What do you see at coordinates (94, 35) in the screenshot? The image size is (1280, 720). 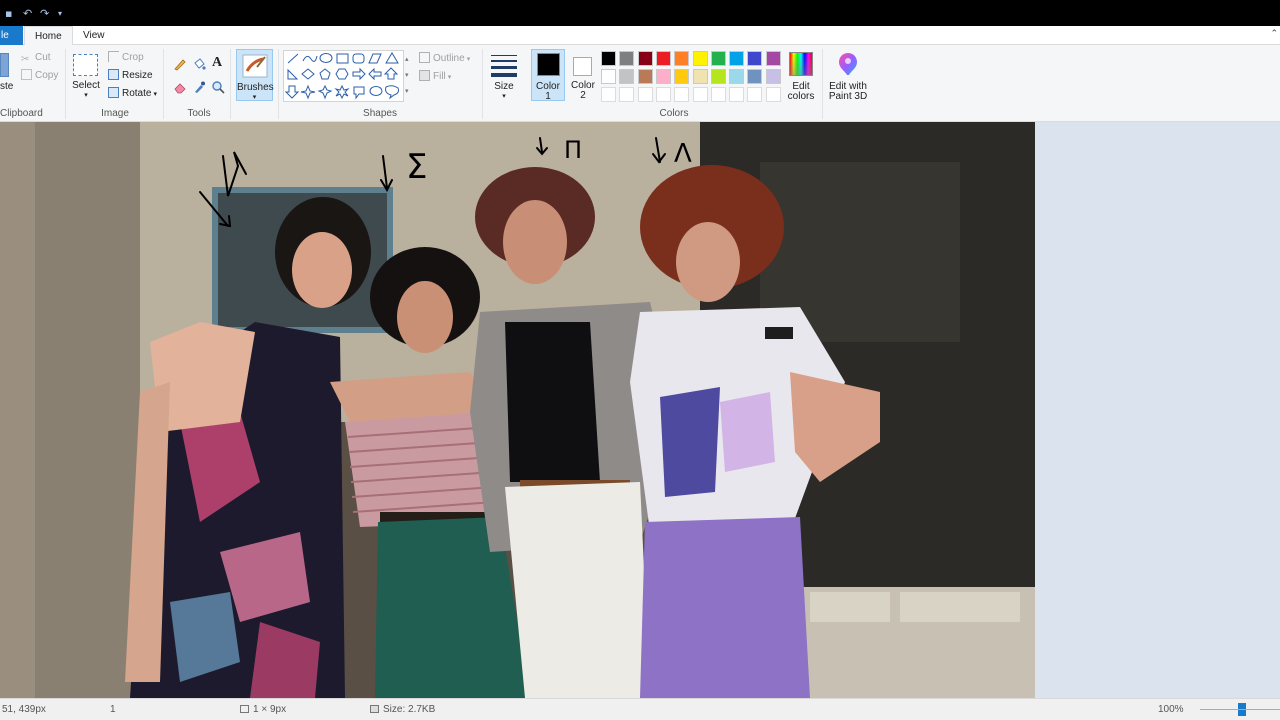 I see `tab-view: View` at bounding box center [94, 35].